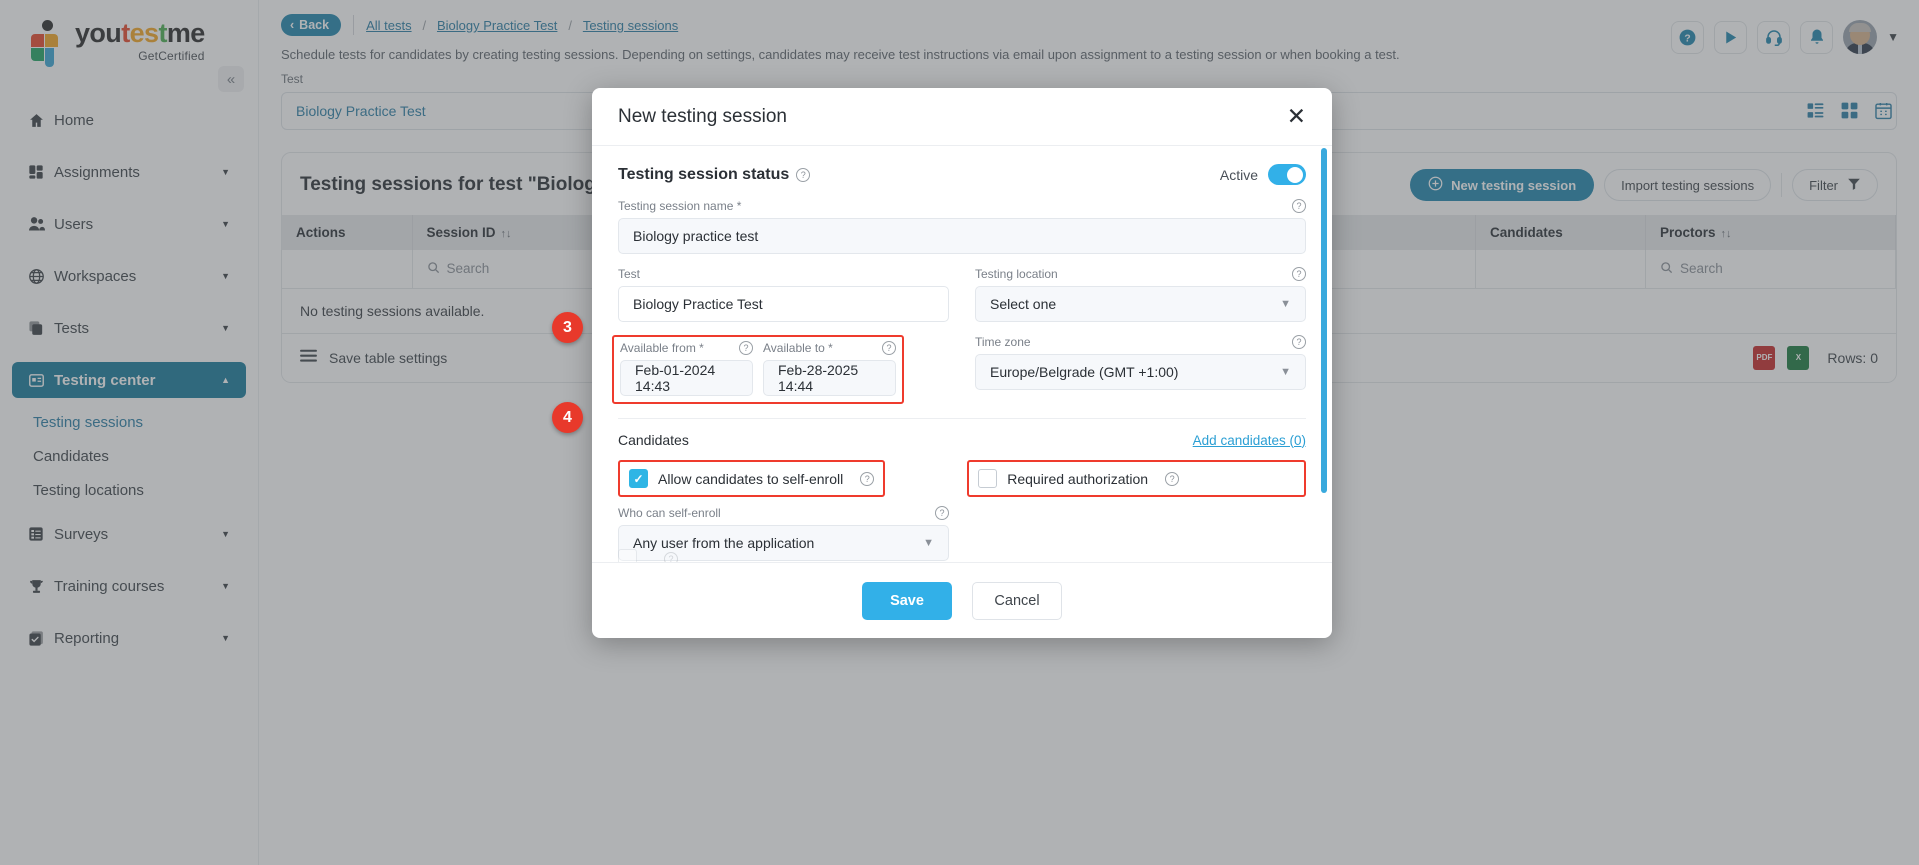  What do you see at coordinates (627, 555) in the screenshot?
I see `cut-off-checkbox` at bounding box center [627, 555].